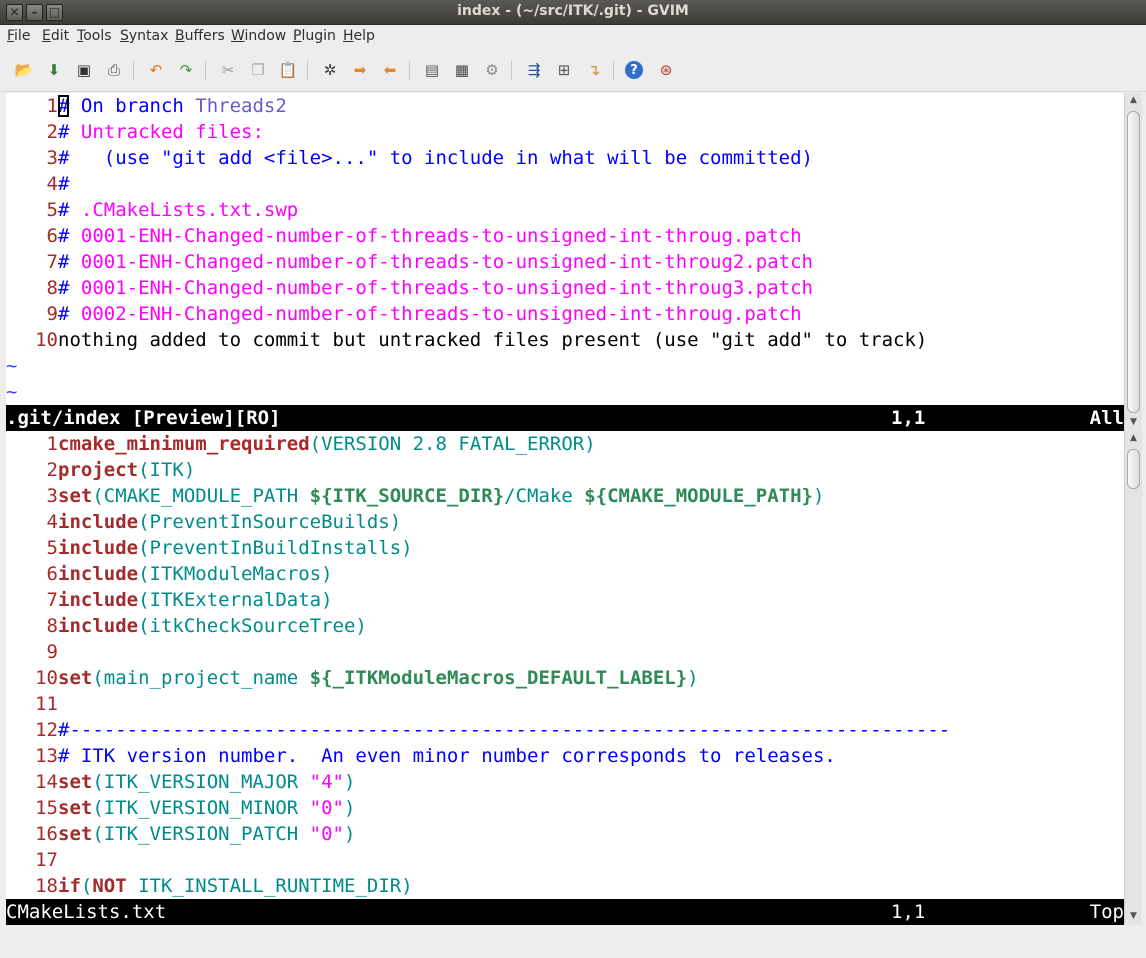 Image resolution: width=1146 pixels, height=958 pixels. What do you see at coordinates (54, 70) in the screenshot?
I see `save-icon: ⬇` at bounding box center [54, 70].